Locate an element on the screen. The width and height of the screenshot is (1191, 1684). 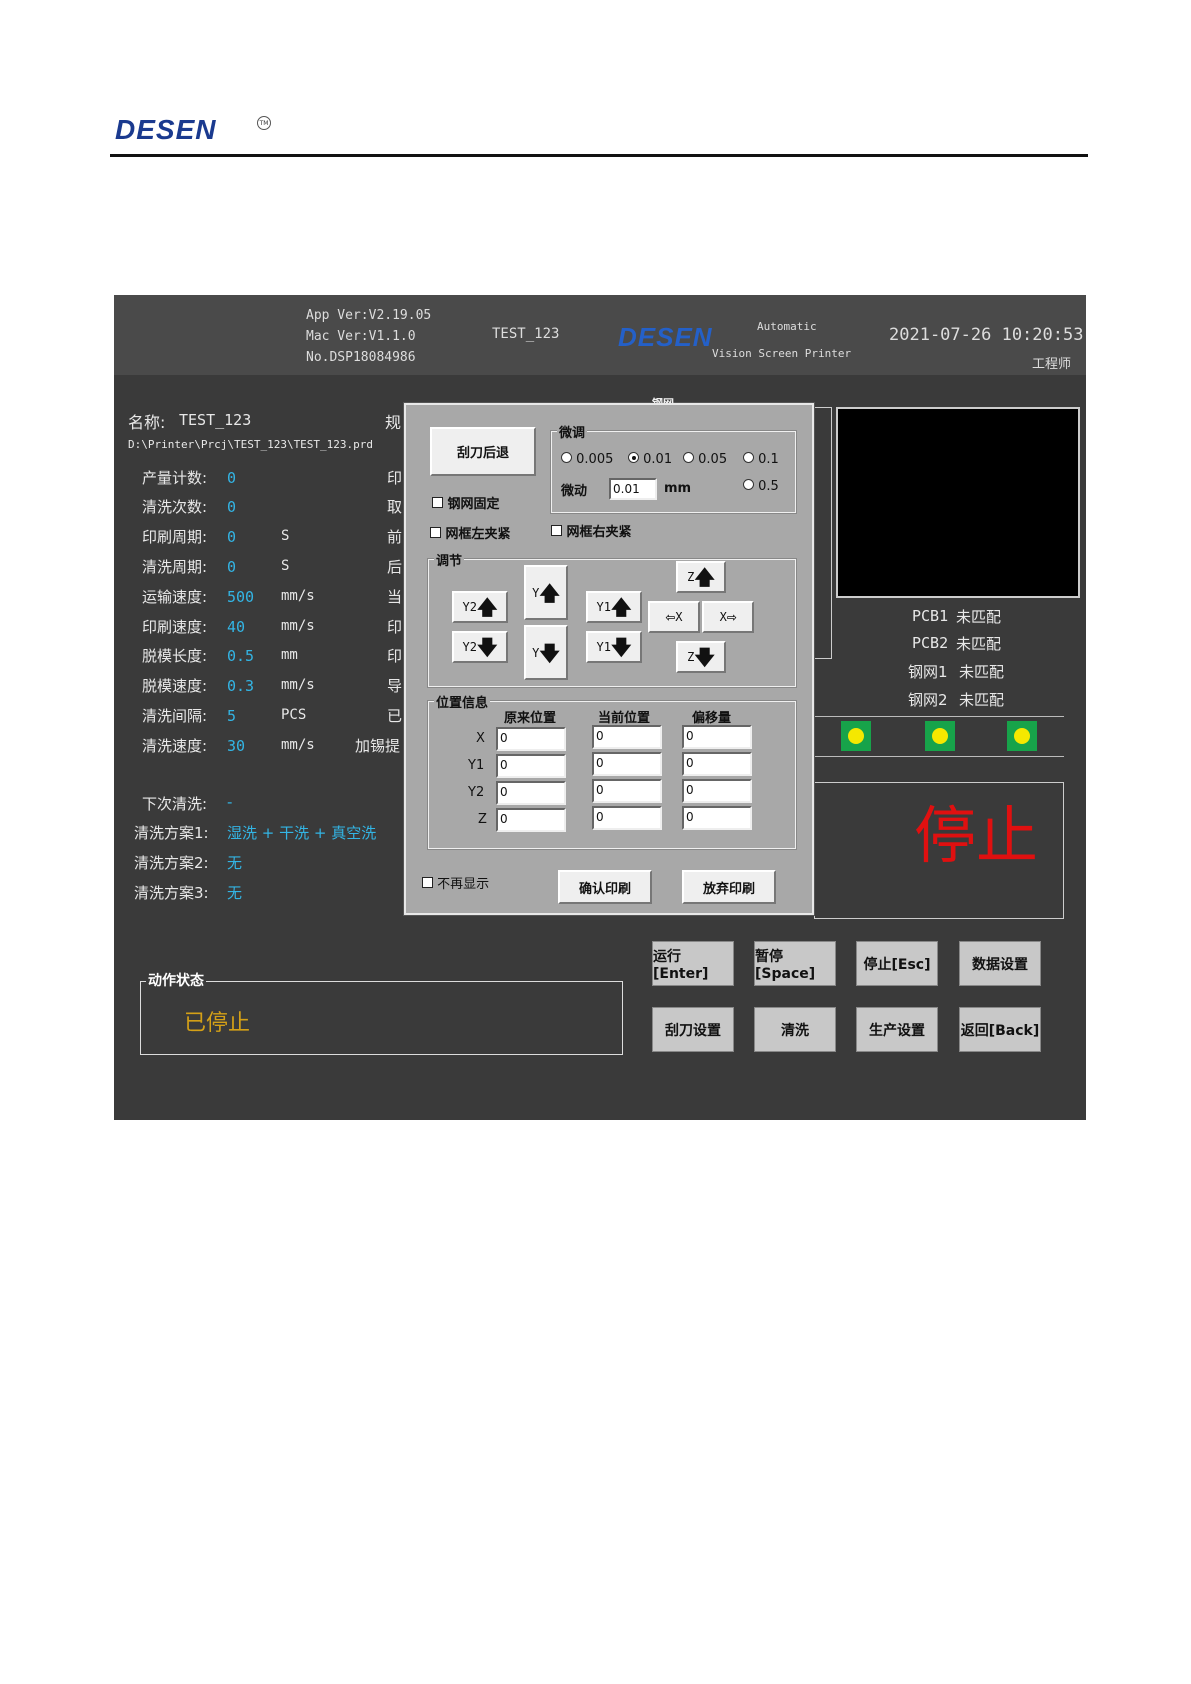
step-radio: 0.5 is located at coordinates (761, 486).